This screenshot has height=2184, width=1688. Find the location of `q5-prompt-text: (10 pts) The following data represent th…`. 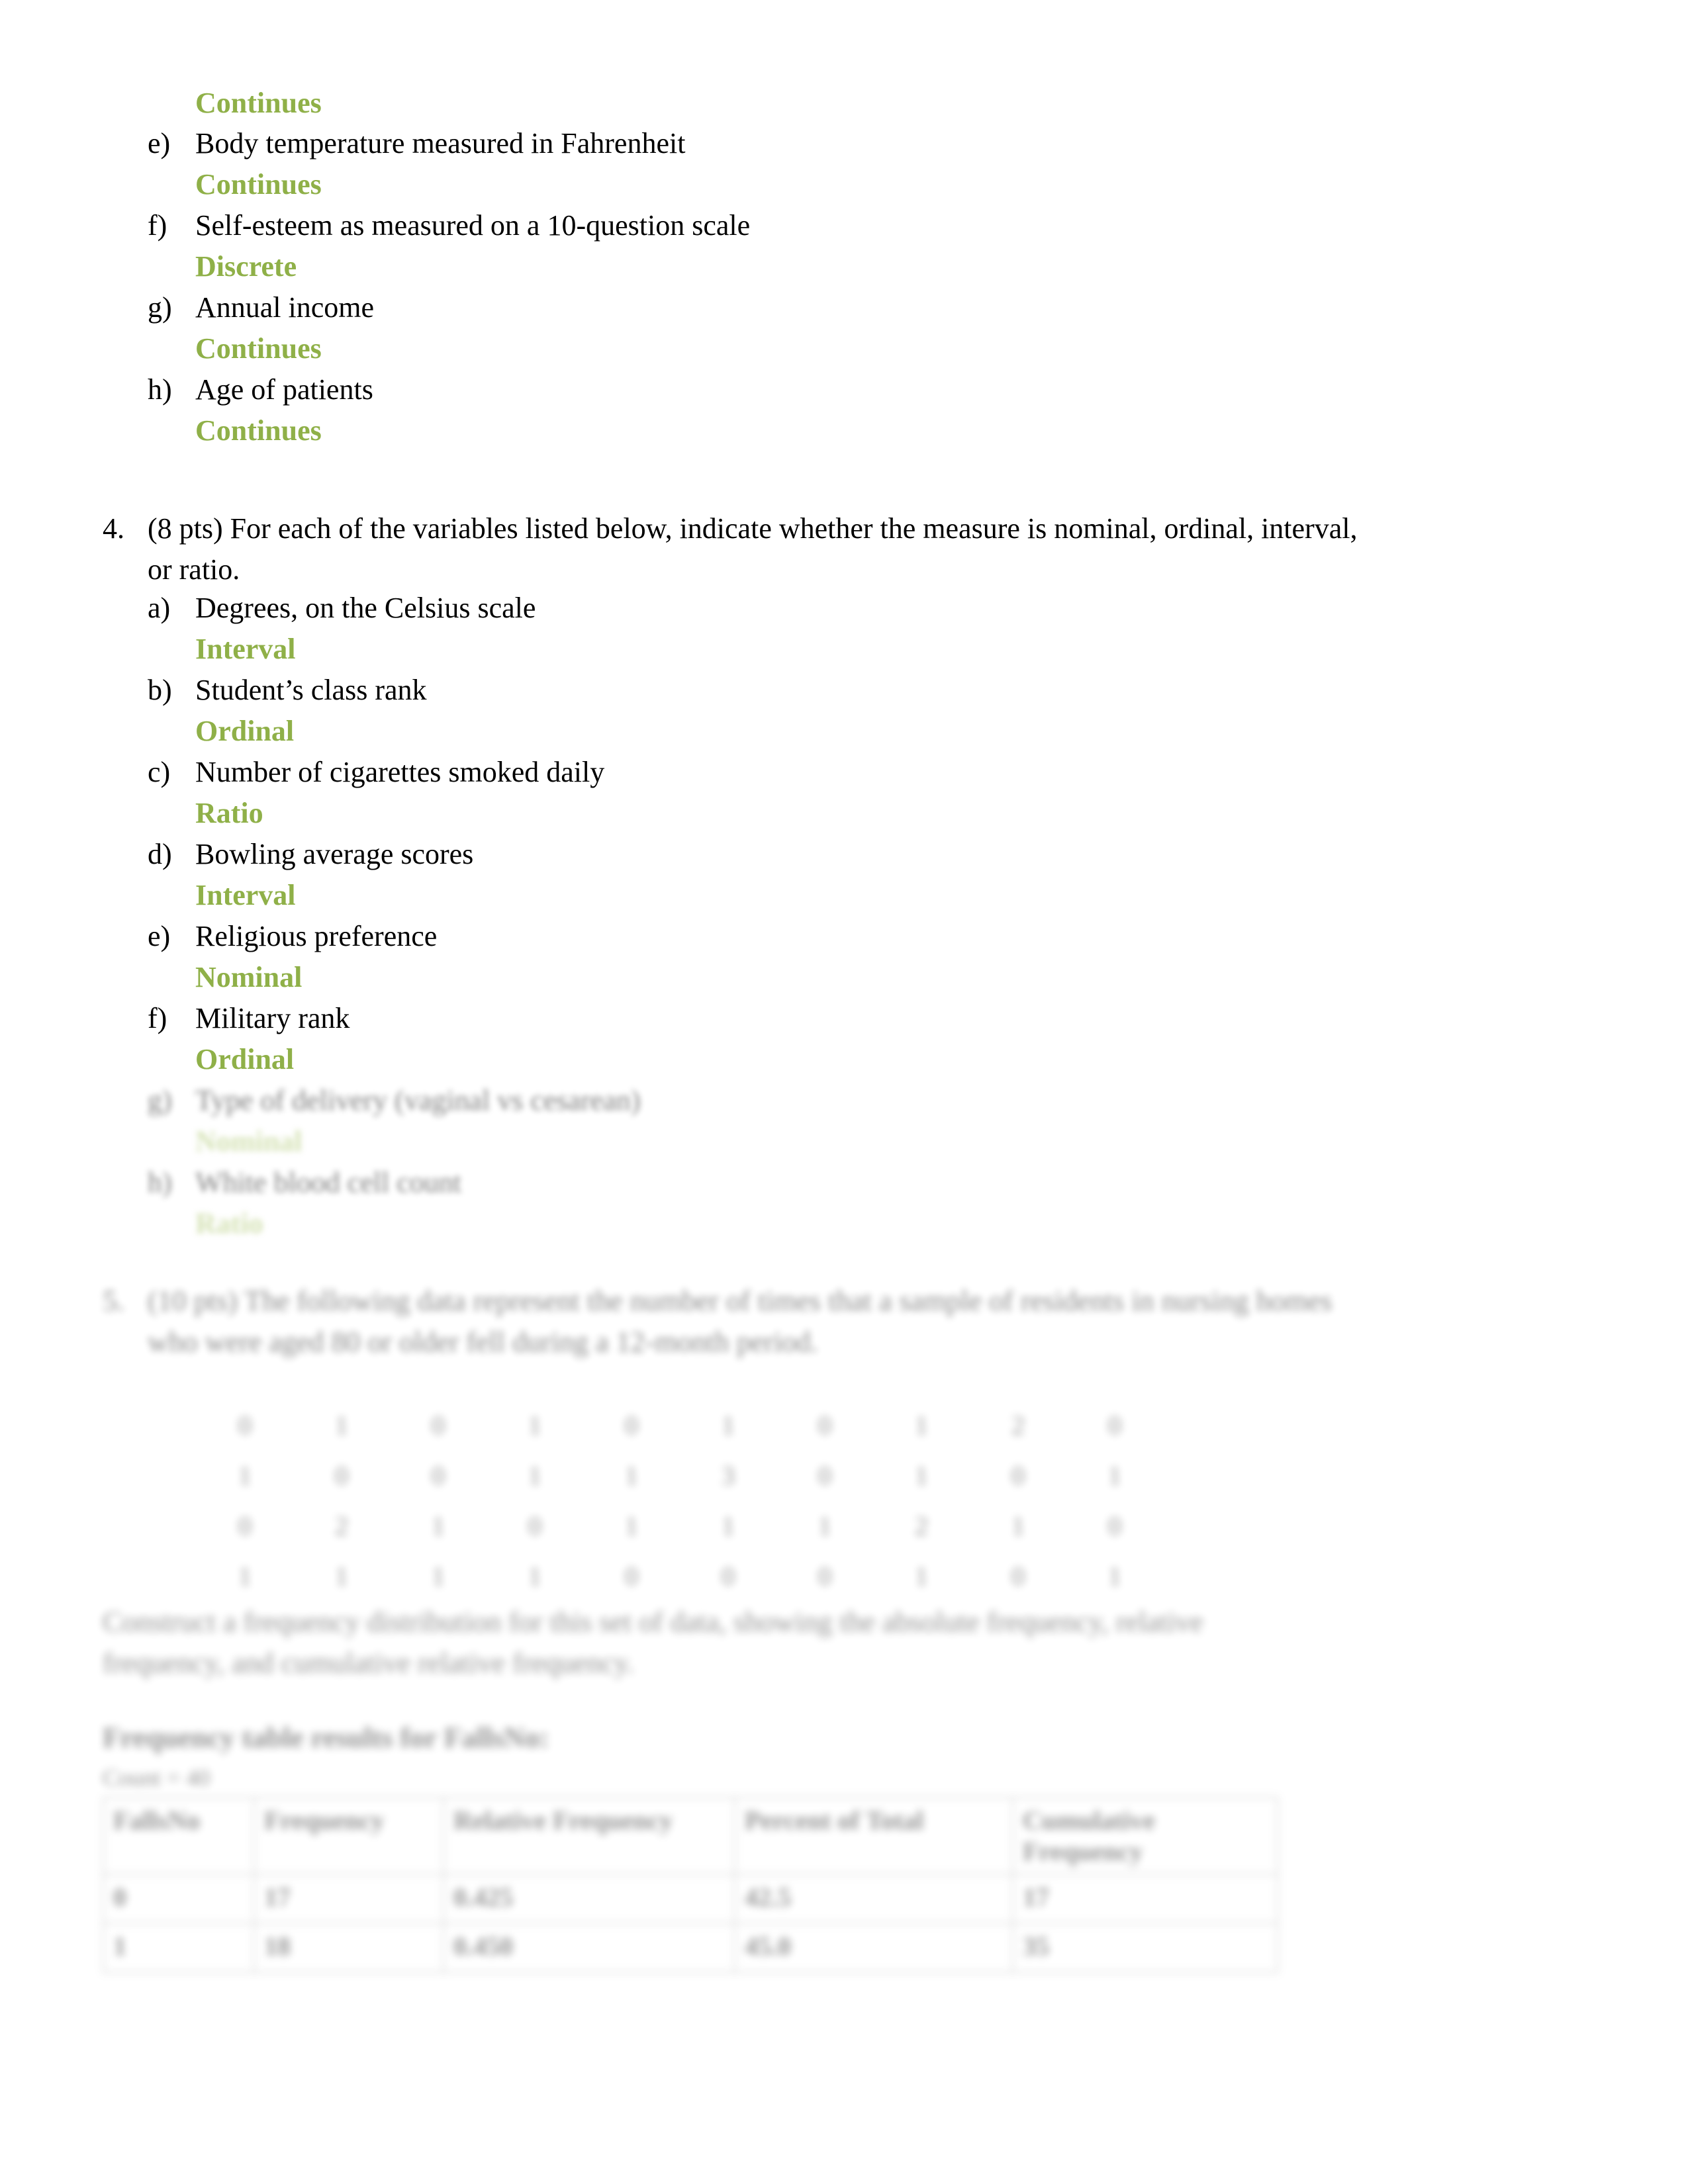

q5-prompt-text: (10 pts) The following data represent th… is located at coordinates (740, 1322).